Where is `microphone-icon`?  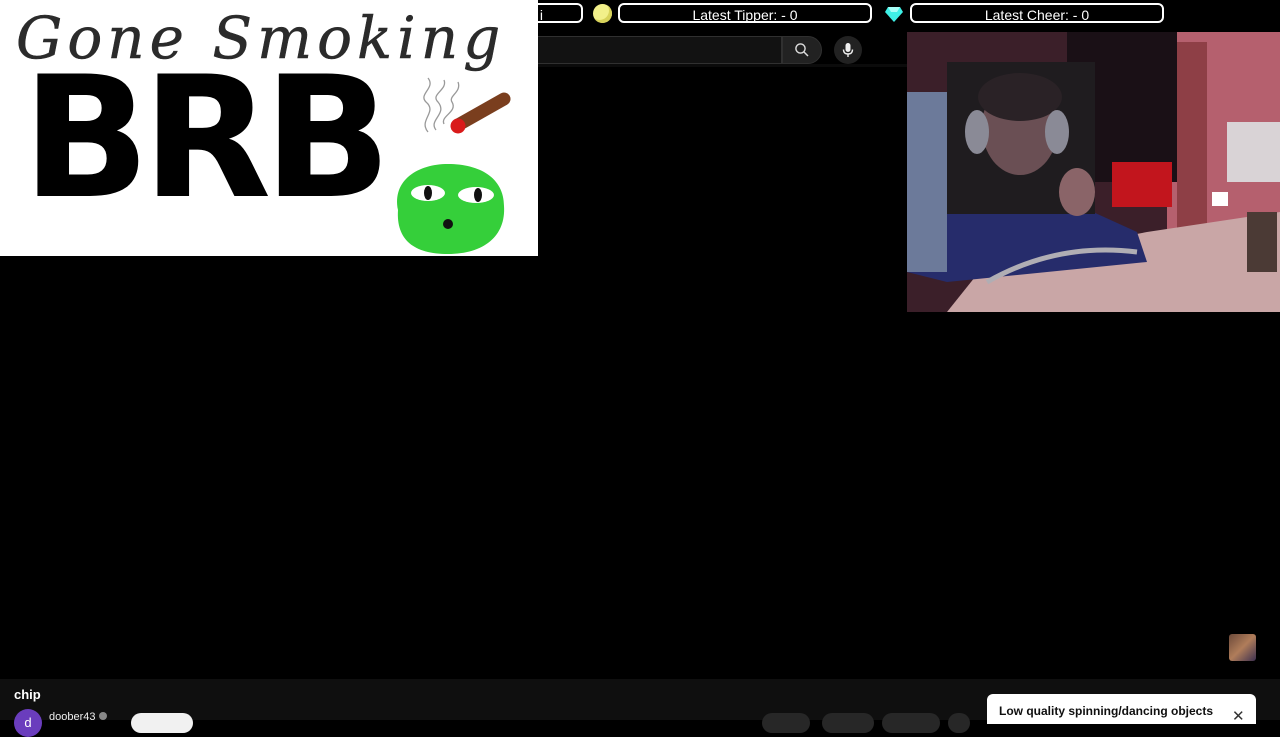
microphone-icon is located at coordinates (848, 50).